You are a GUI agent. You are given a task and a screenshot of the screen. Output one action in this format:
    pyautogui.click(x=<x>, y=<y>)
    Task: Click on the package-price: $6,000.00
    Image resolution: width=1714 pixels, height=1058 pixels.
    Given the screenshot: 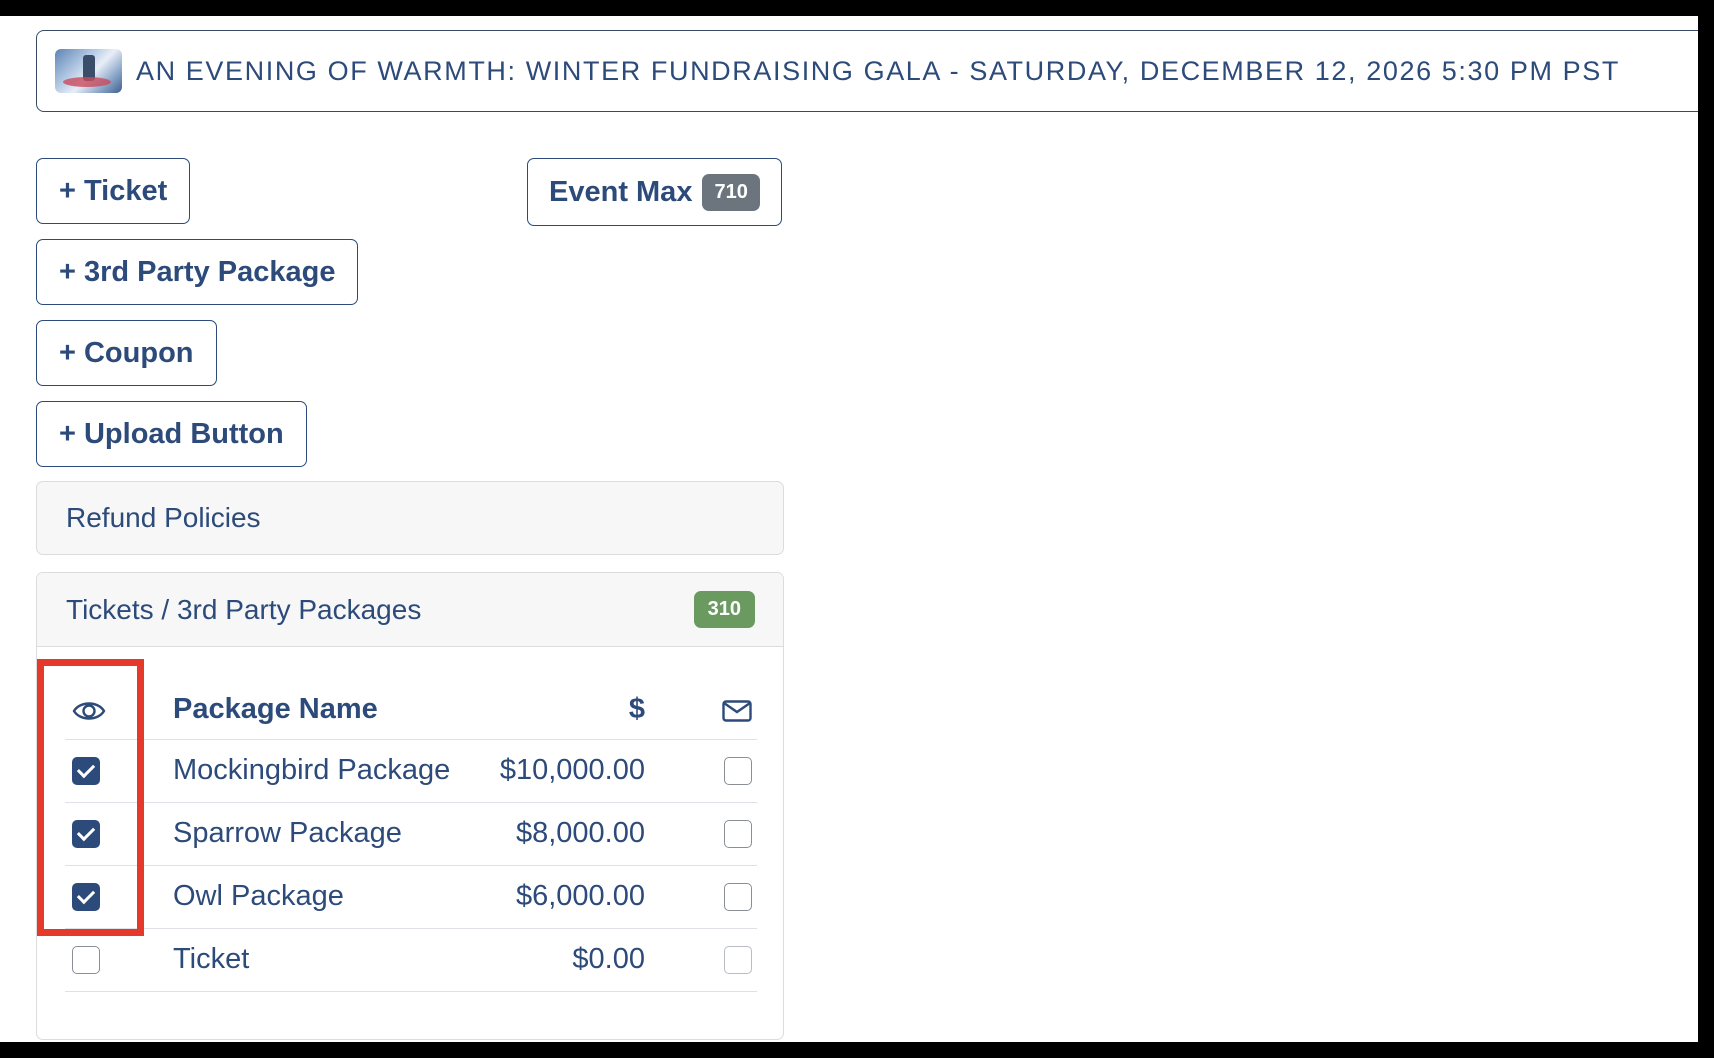 What is the action you would take?
    pyautogui.click(x=555, y=897)
    